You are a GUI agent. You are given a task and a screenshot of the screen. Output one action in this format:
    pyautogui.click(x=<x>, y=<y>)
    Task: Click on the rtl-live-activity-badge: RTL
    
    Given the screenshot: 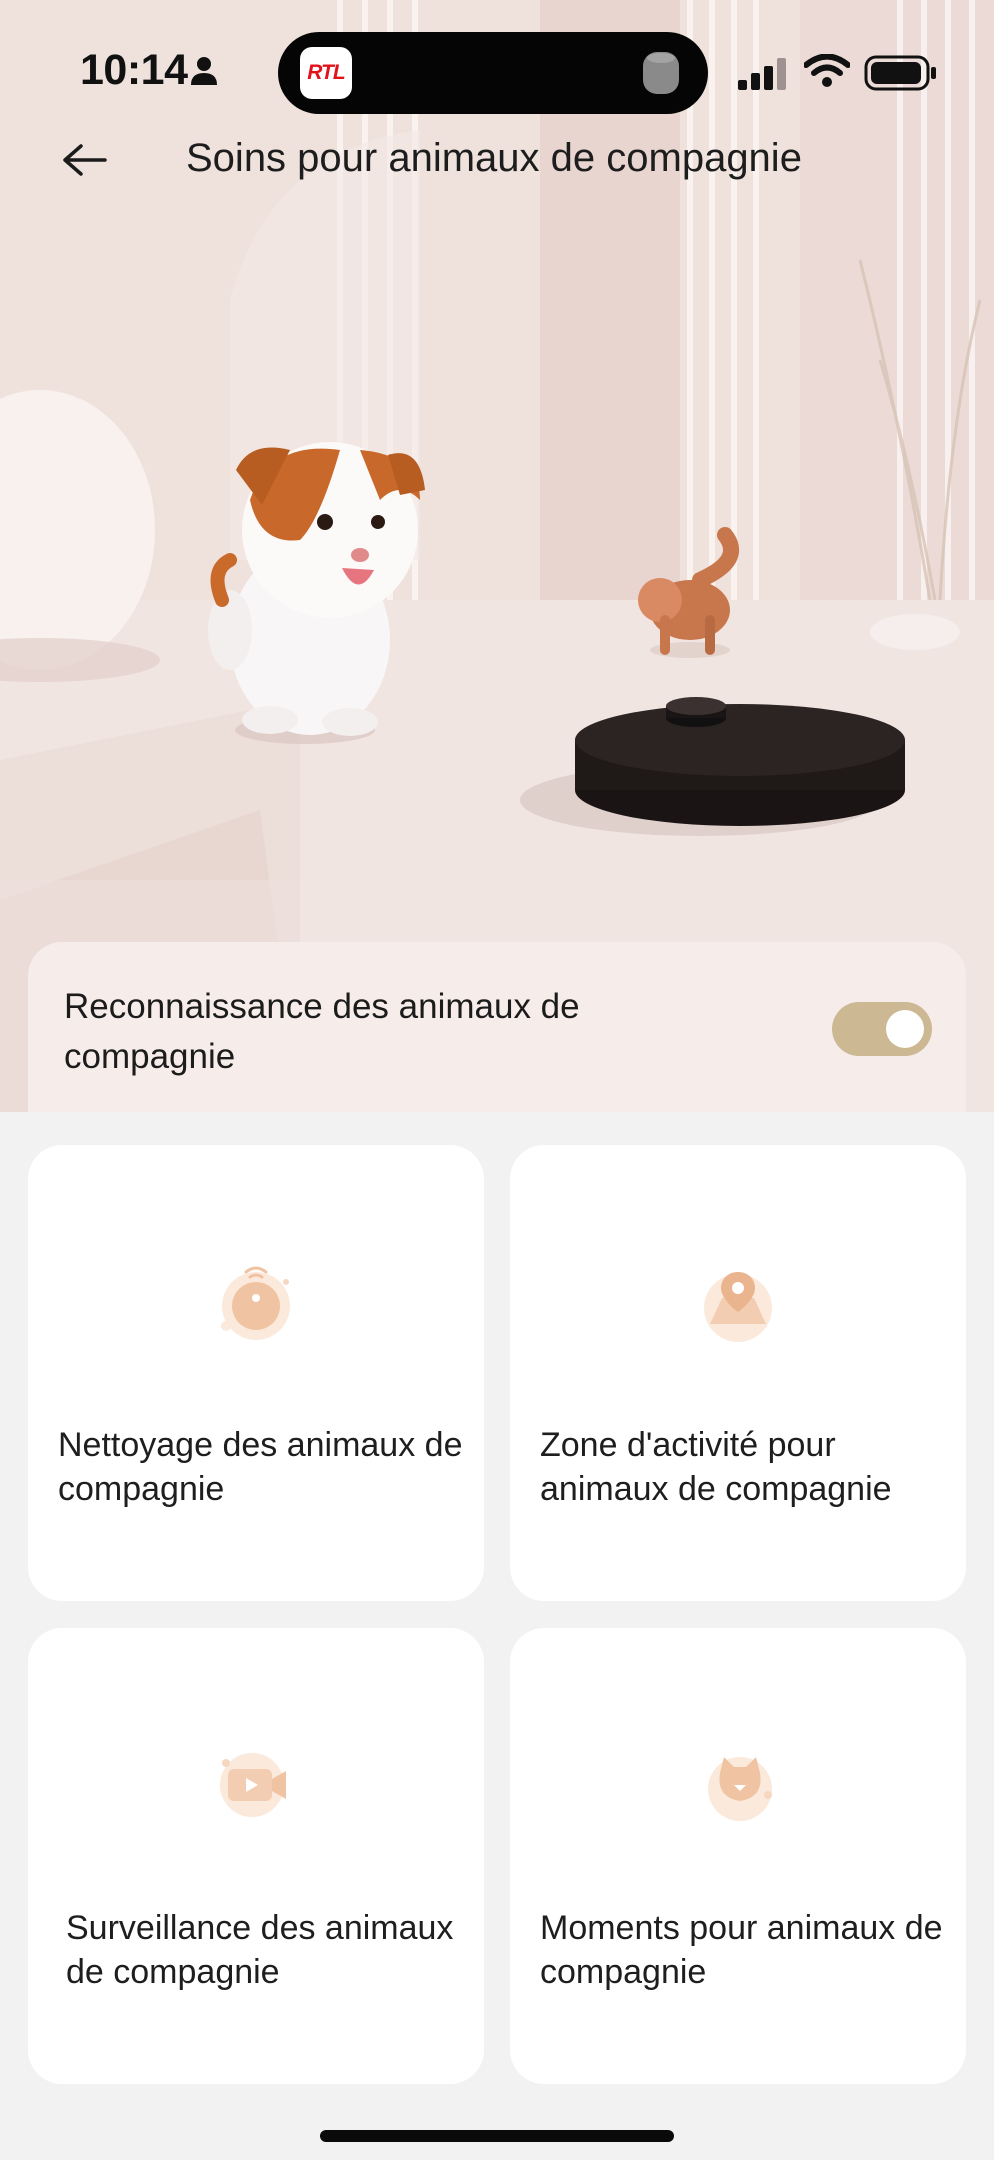 What is the action you would take?
    pyautogui.click(x=326, y=73)
    